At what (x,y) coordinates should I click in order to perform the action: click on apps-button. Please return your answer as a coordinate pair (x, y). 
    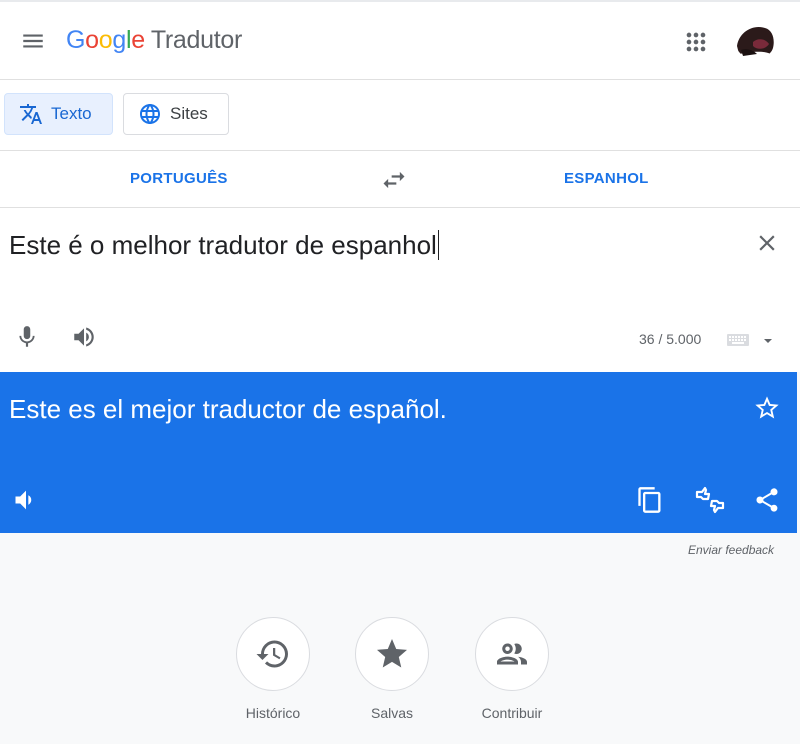
    Looking at the image, I should click on (696, 42).